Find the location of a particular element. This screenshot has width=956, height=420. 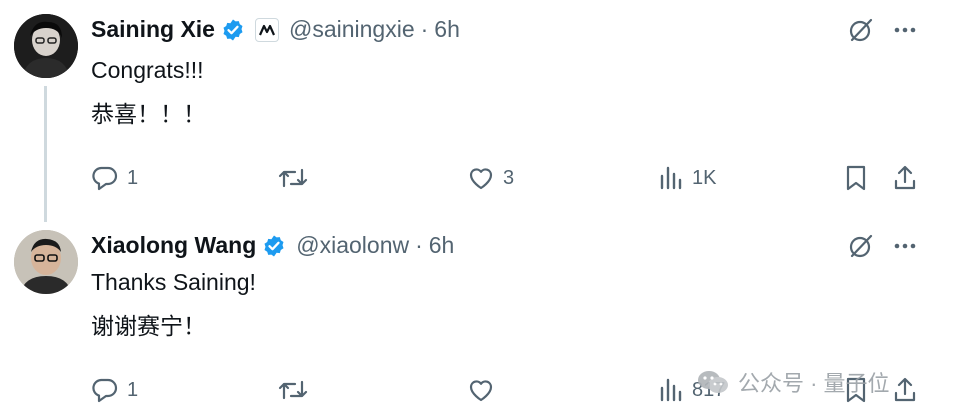

tweet-text-line: Thanks Saining! is located at coordinates (173, 282).